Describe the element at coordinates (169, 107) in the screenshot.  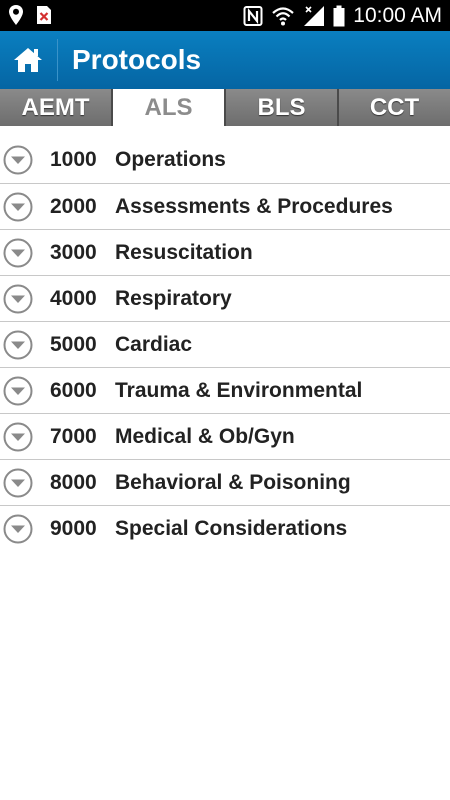
I see `tab-als: ALS` at that location.